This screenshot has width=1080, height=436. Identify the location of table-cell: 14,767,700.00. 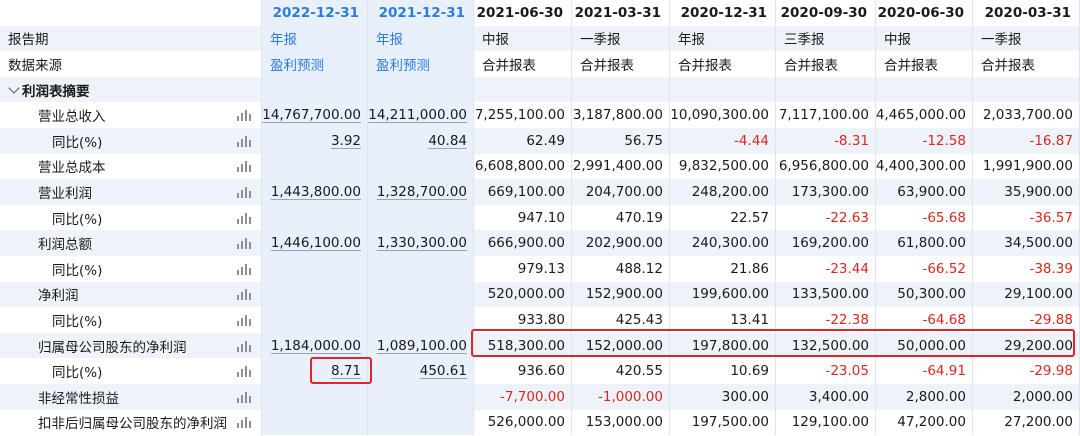
(315, 115).